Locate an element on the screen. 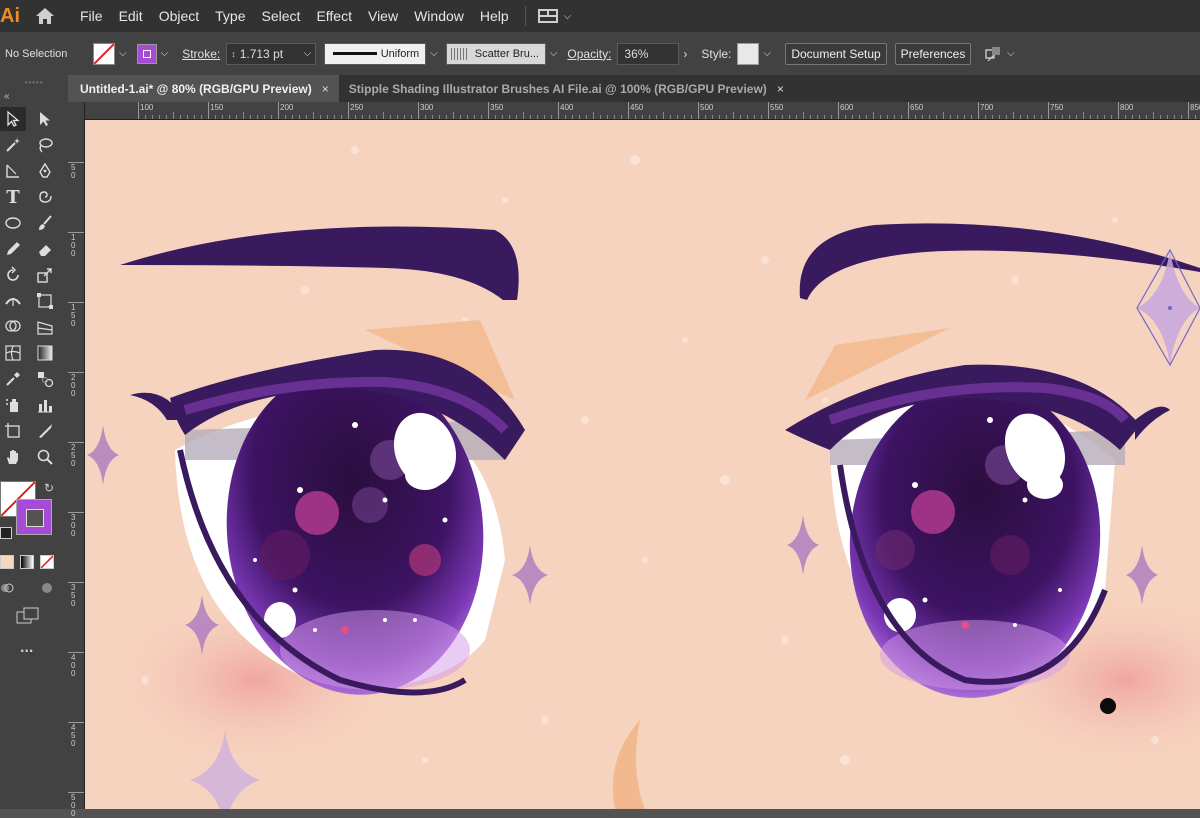  ellipse-tool-icon is located at coordinates (13, 223).